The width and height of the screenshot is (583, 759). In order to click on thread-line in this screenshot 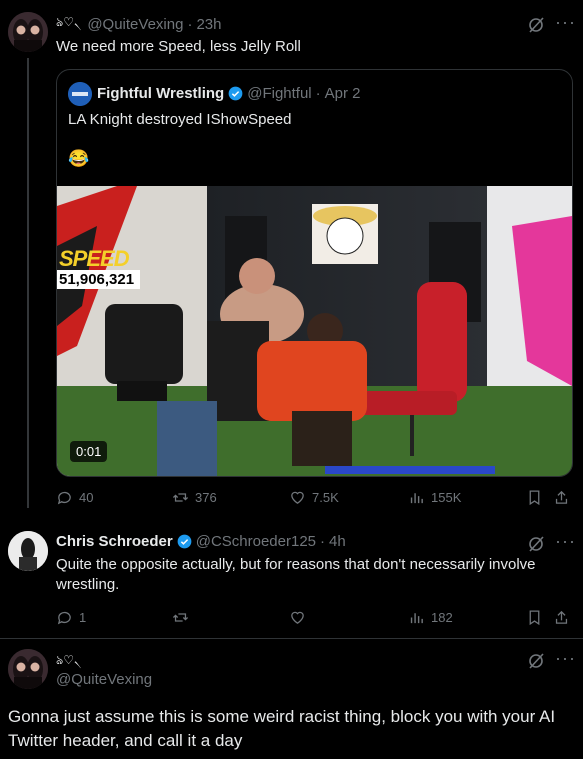, I will do `click(28, 283)`.